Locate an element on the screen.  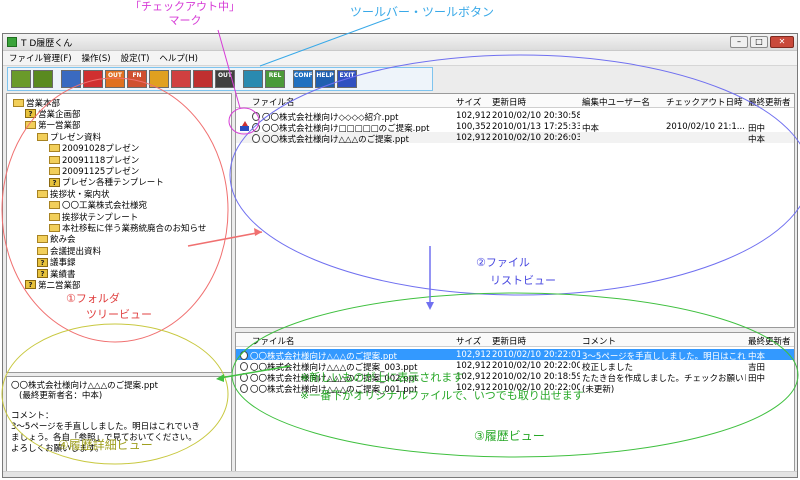
tree-item: 〇〇工業株式会社様宛 is located at coordinates (98, 205).